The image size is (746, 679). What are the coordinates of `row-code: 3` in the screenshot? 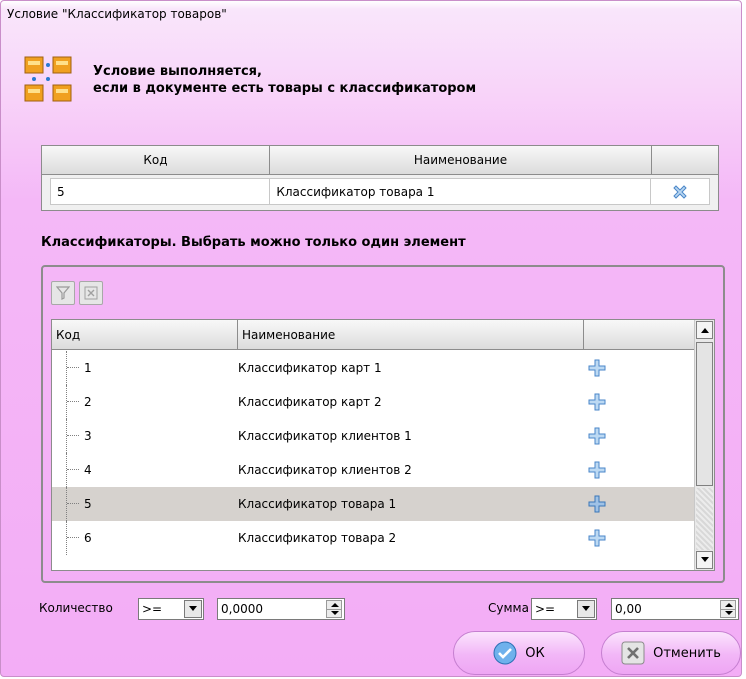 It's located at (88, 436).